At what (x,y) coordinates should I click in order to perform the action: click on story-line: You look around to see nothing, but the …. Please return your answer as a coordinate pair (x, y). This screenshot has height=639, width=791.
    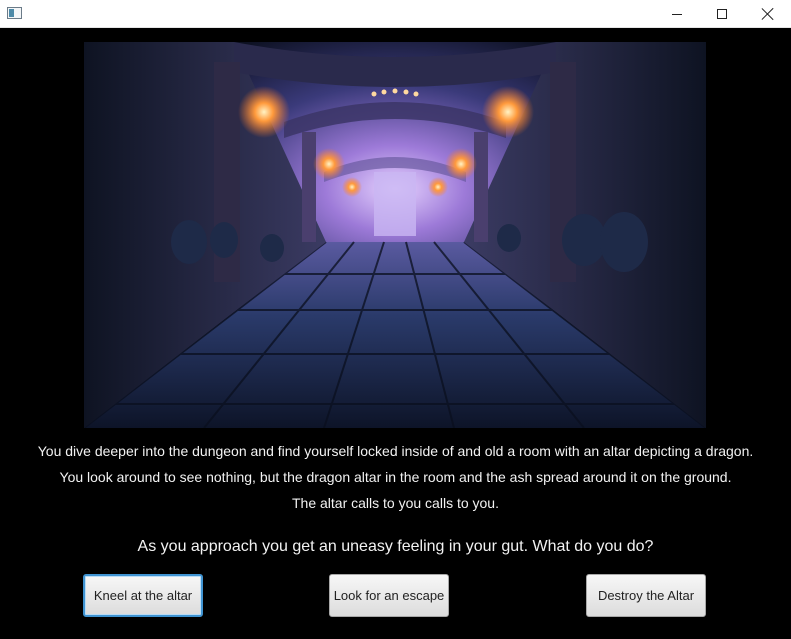
    Looking at the image, I should click on (395, 477).